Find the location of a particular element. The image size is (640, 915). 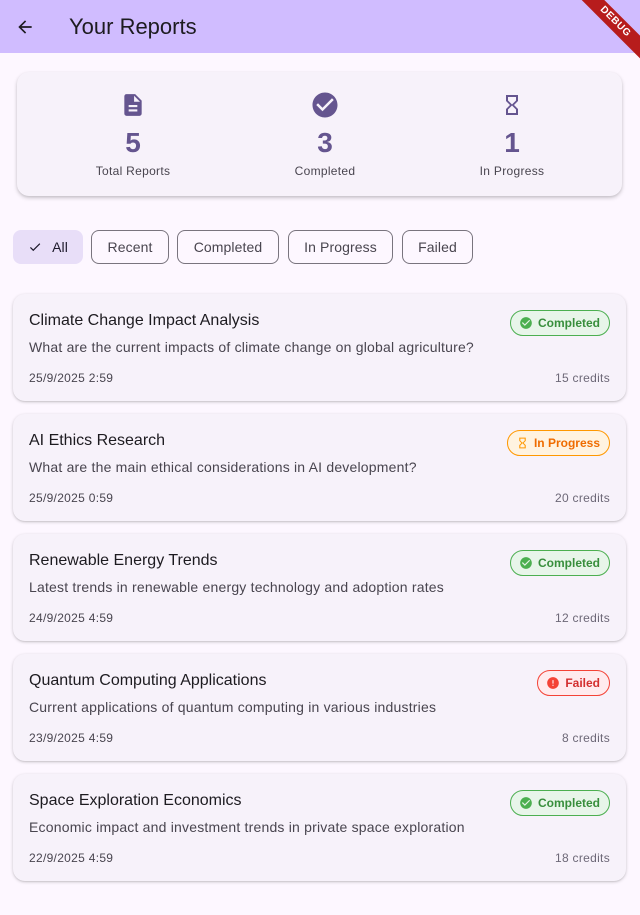

filter-chip-all: All is located at coordinates (48, 247).